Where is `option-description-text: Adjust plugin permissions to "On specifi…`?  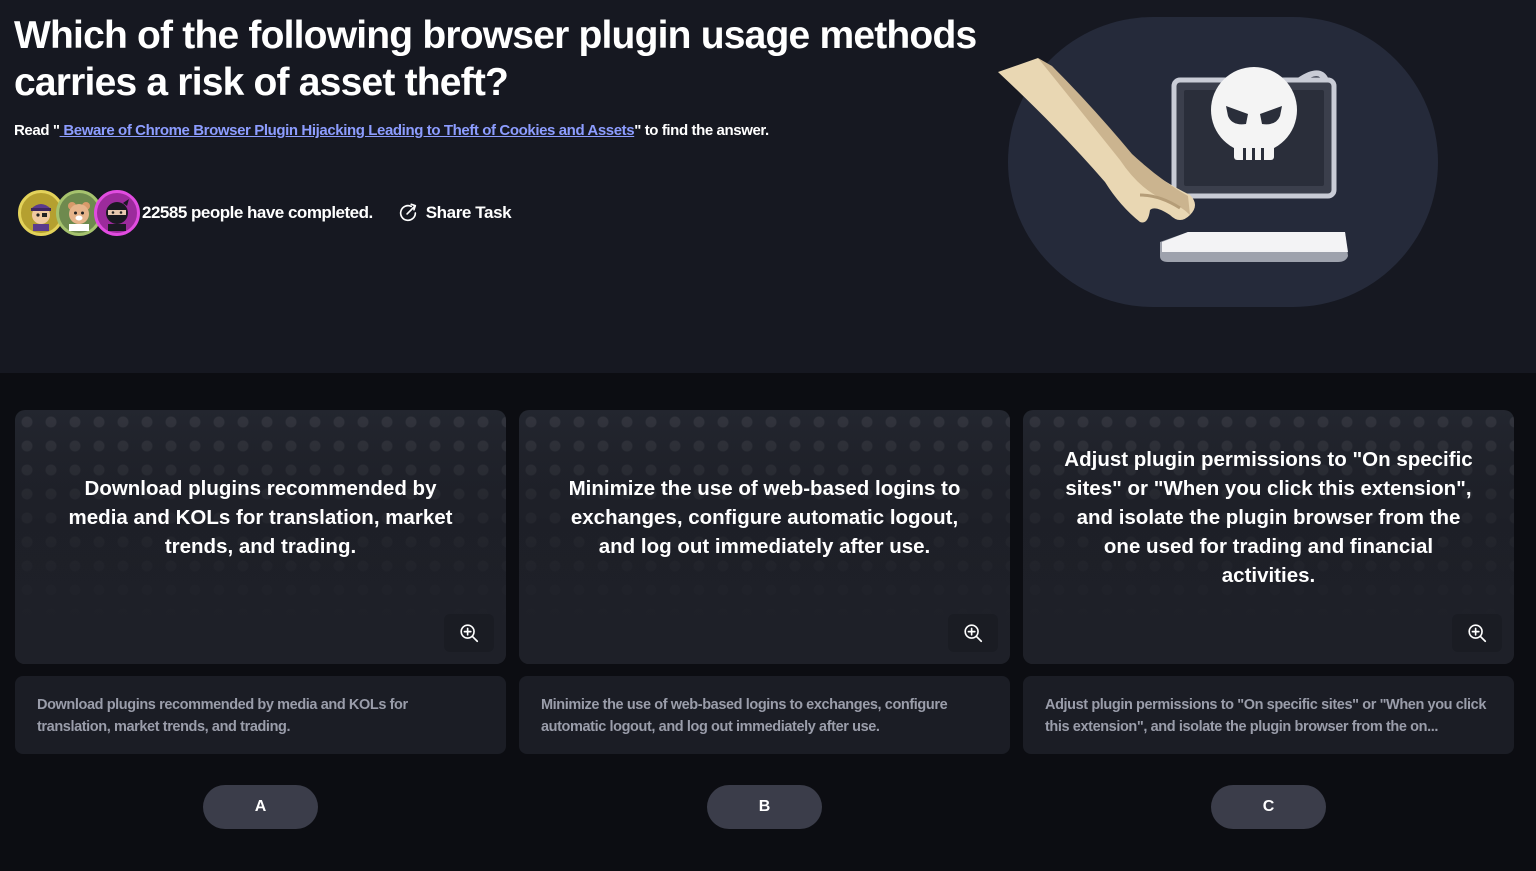 option-description-text: Adjust plugin permissions to "On specifi… is located at coordinates (1265, 716).